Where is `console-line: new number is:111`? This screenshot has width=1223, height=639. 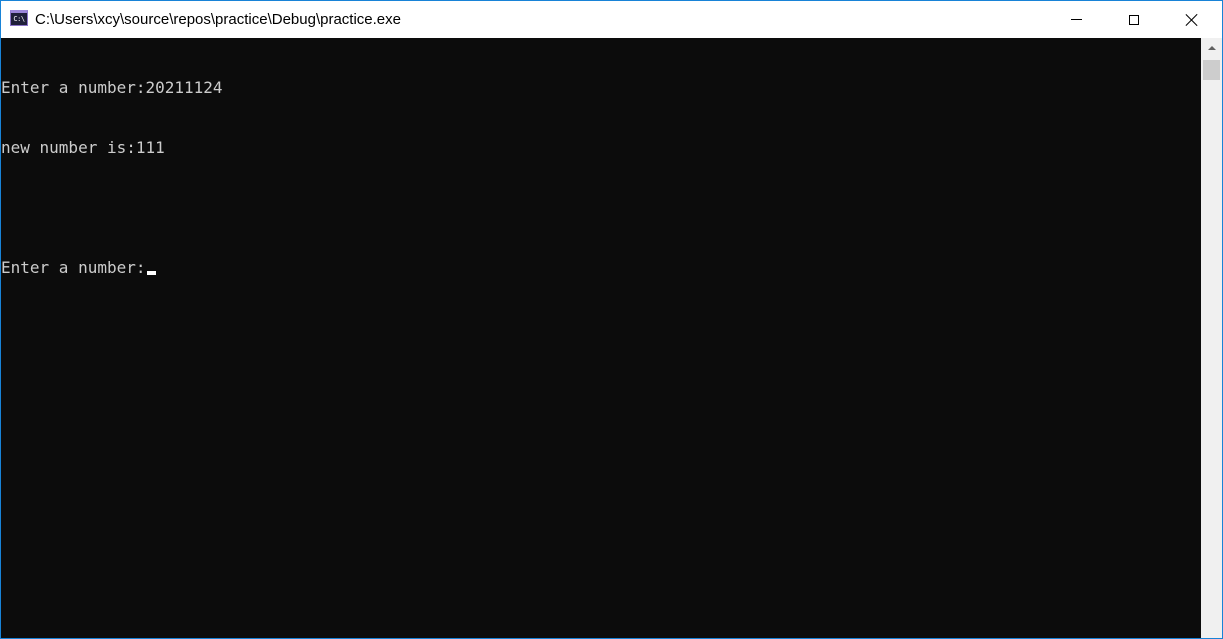 console-line: new number is:111 is located at coordinates (83, 147).